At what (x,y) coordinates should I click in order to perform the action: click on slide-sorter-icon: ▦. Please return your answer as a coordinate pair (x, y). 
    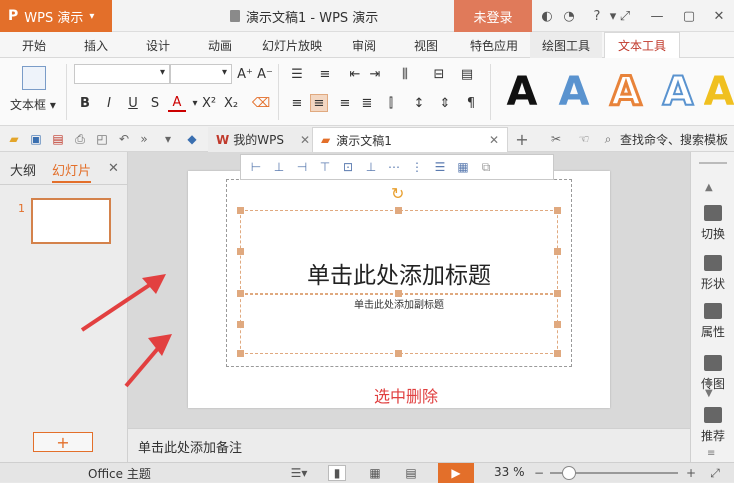
    Looking at the image, I should click on (375, 473).